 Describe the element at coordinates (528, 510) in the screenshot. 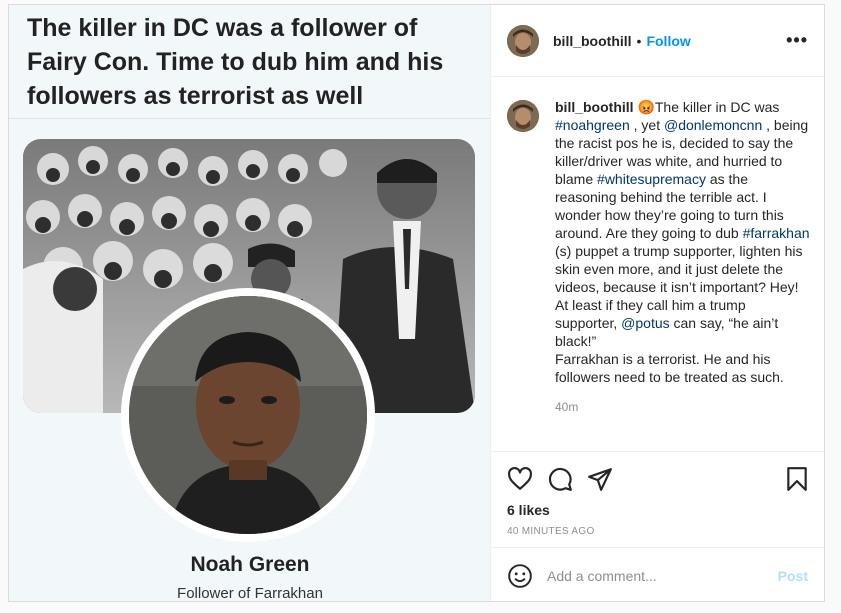

I see `likes-count: 6 likes` at that location.